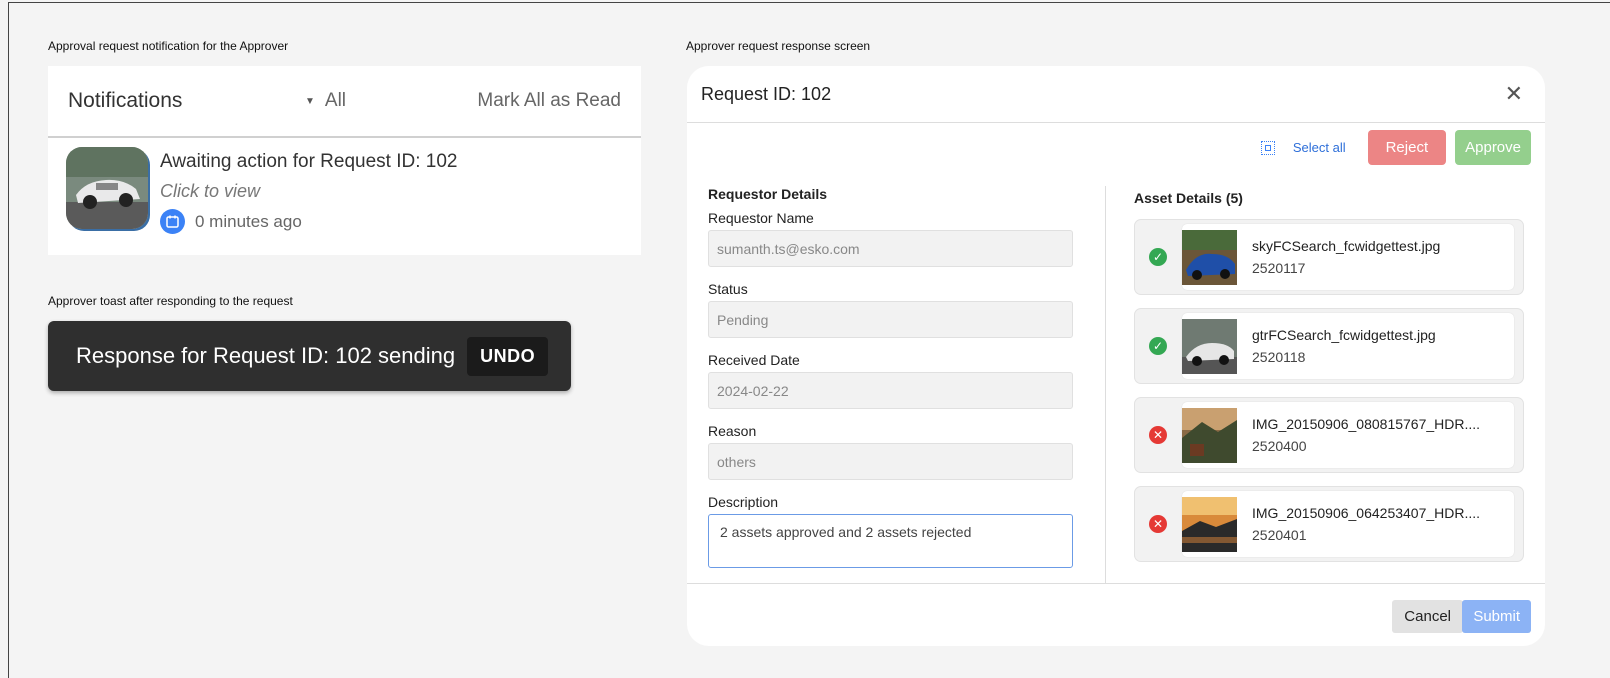  Describe the element at coordinates (309, 161) in the screenshot. I see `notification-message: Awaiting action for Request ID: 102` at that location.